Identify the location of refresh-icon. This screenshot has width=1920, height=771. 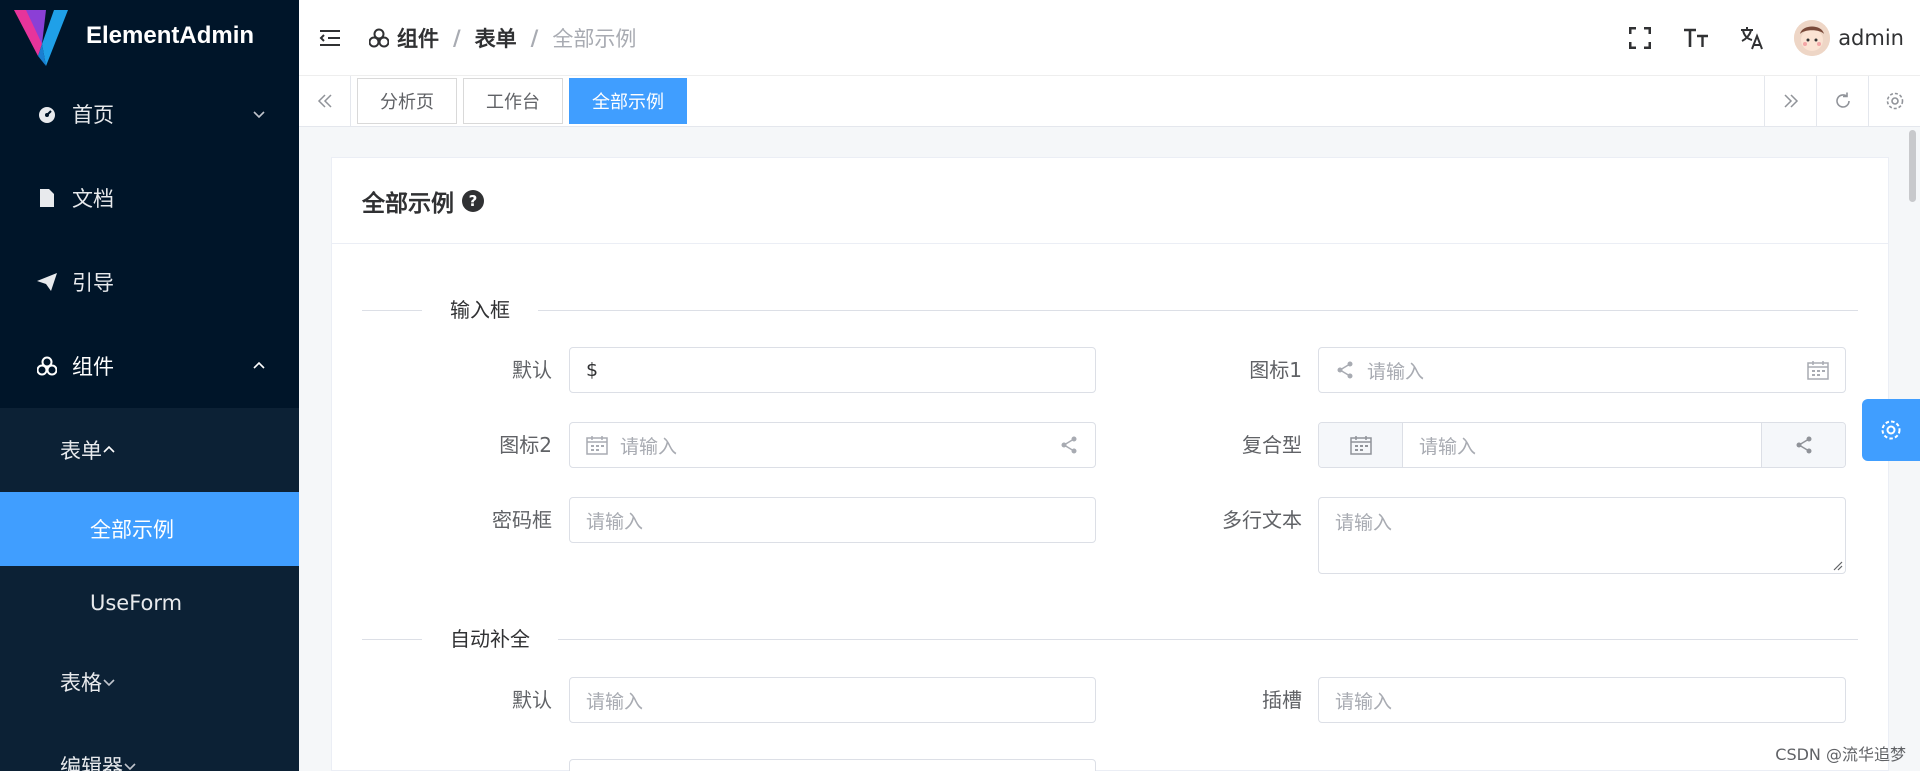
(1842, 101).